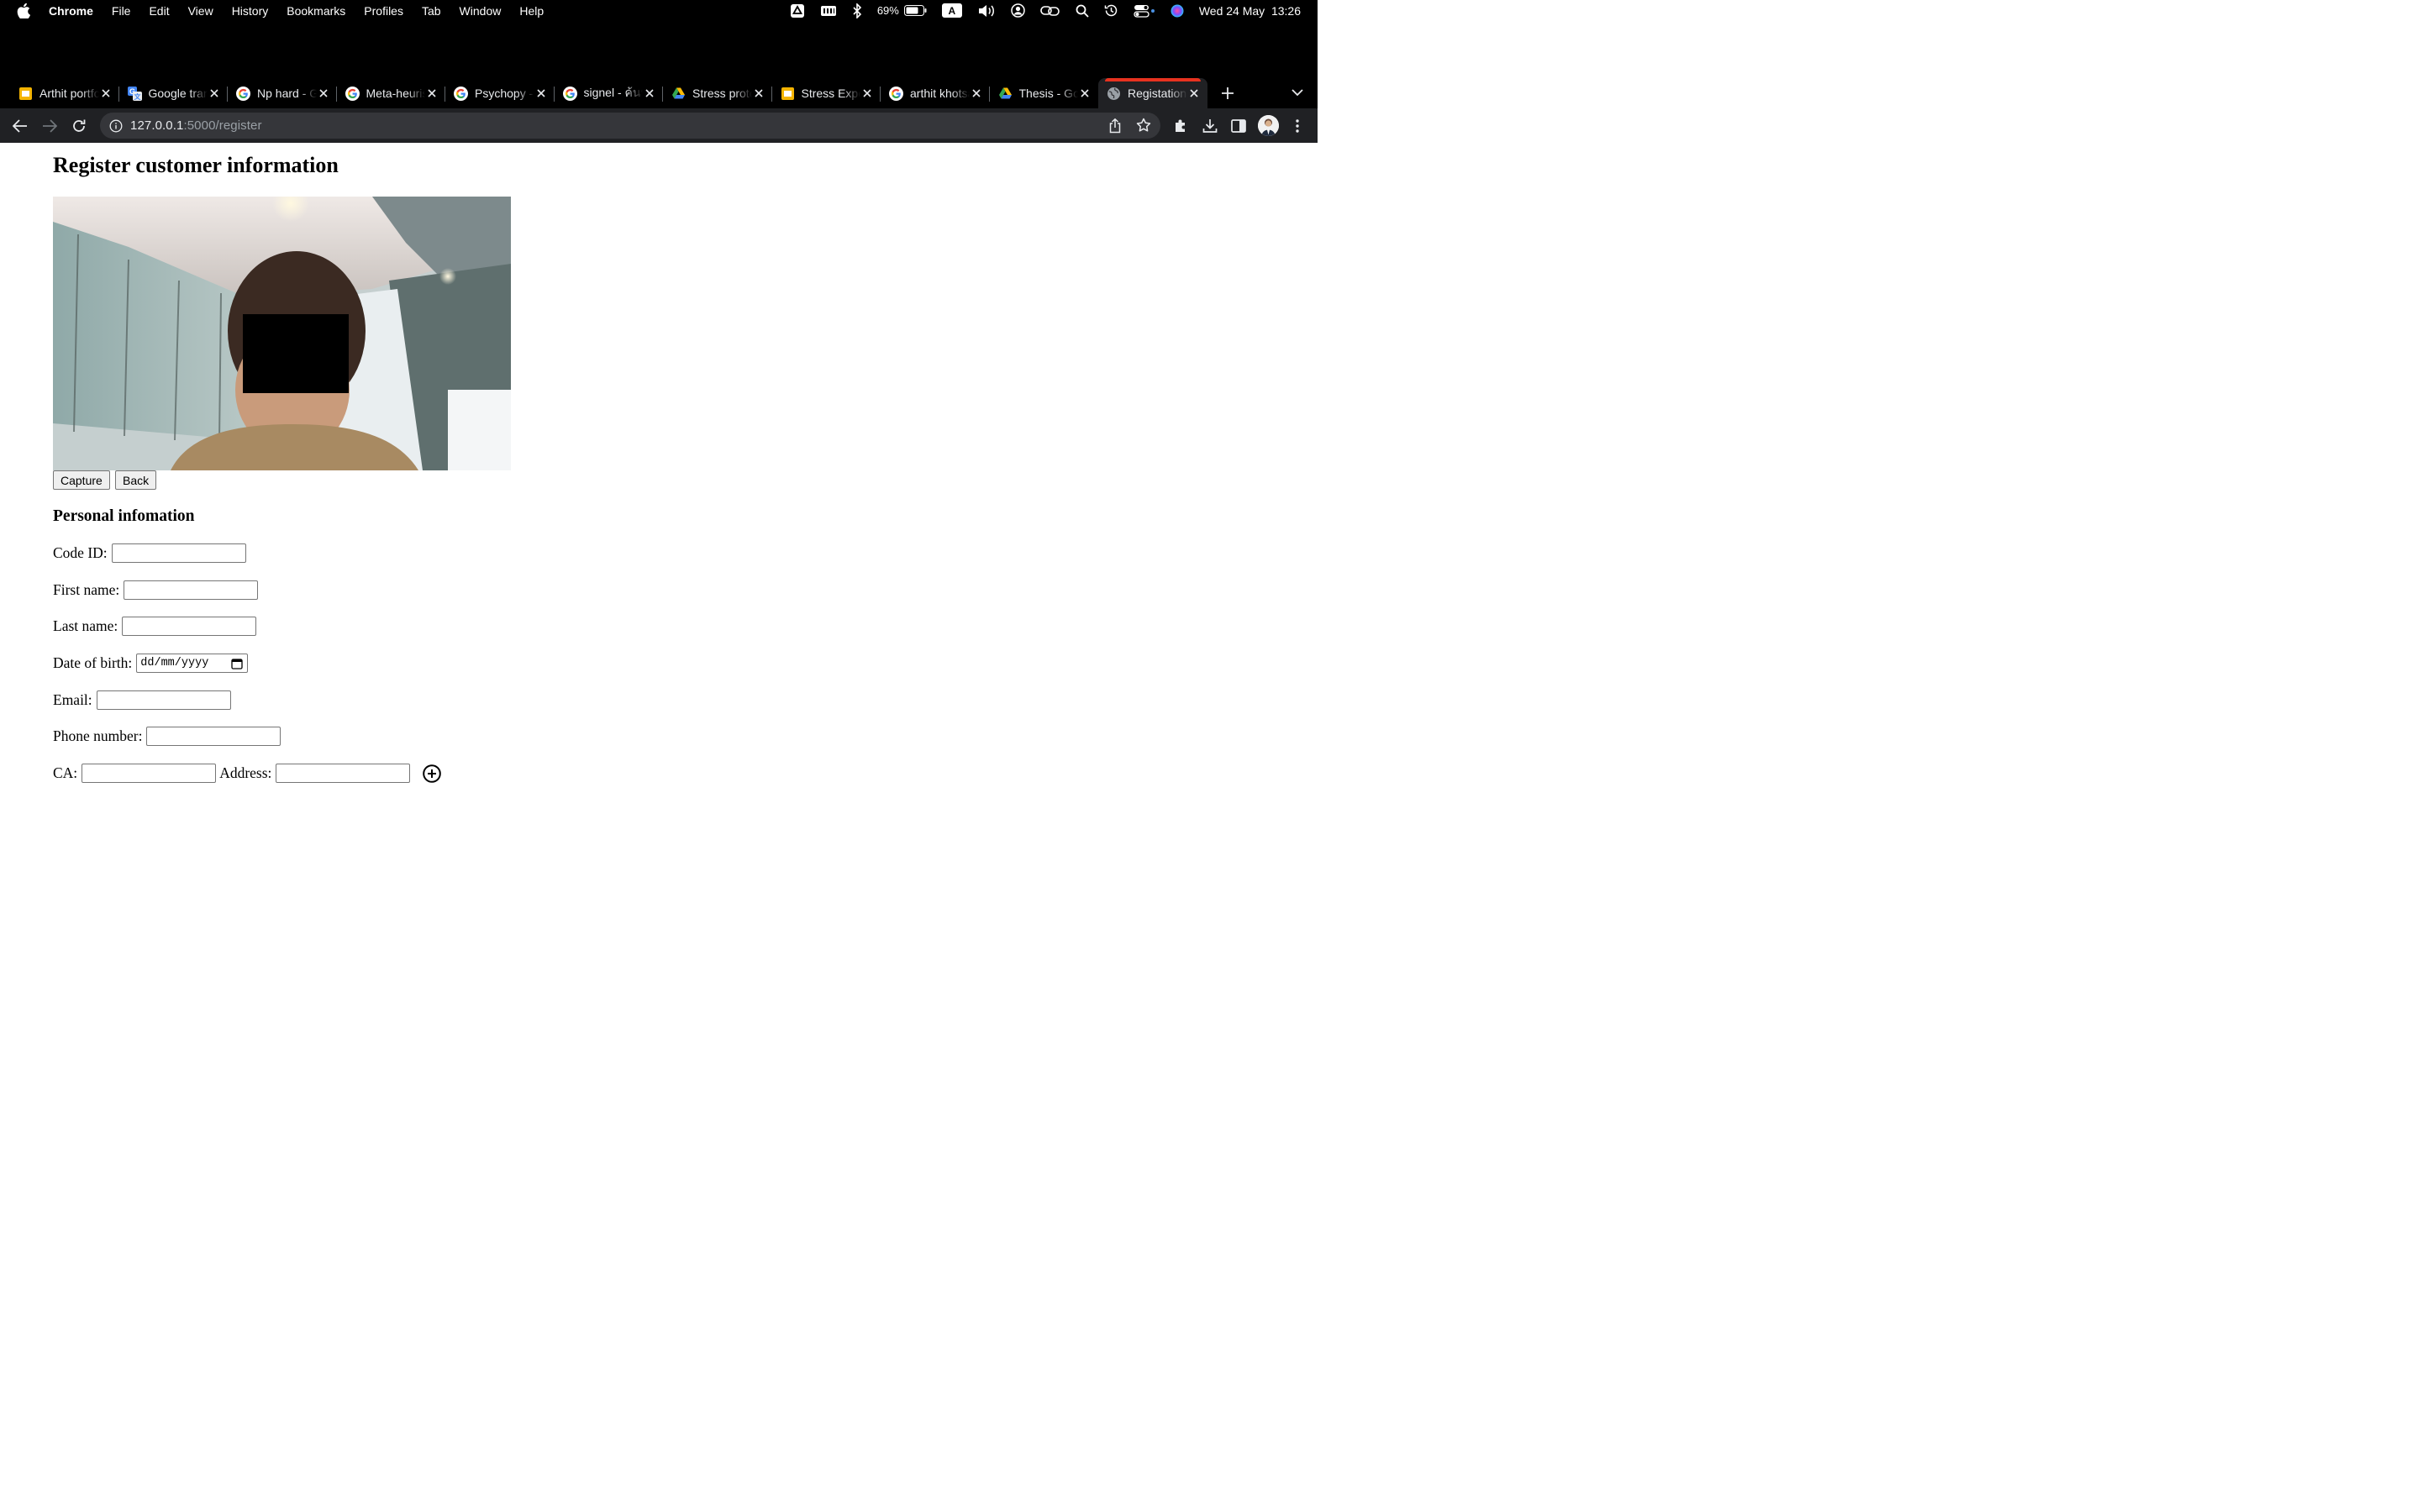 This screenshot has height=1512, width=2420. What do you see at coordinates (826, 93) in the screenshot?
I see `tab: Stress Experiment` at bounding box center [826, 93].